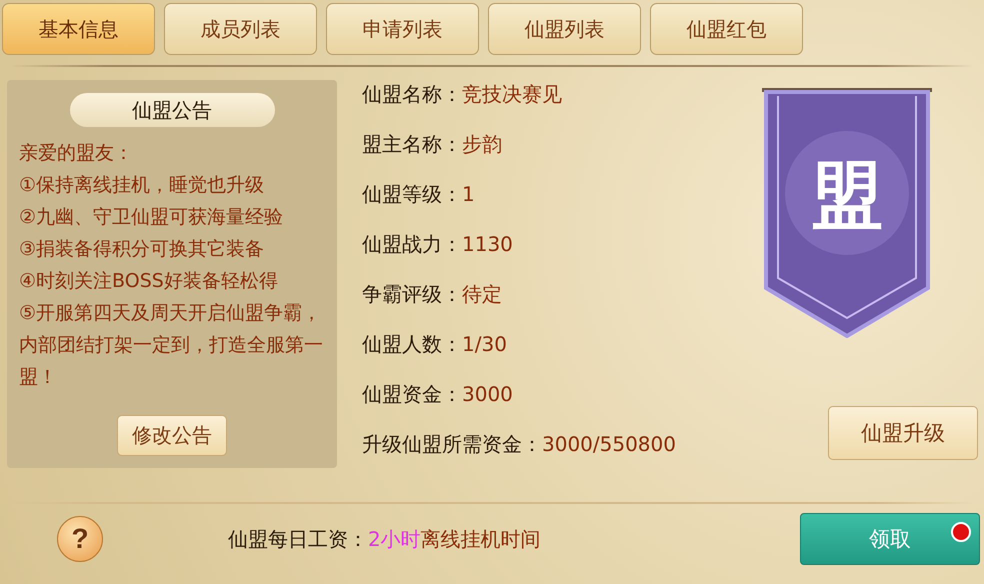  I want to click on info-label: 仙盟人数：, so click(412, 344).